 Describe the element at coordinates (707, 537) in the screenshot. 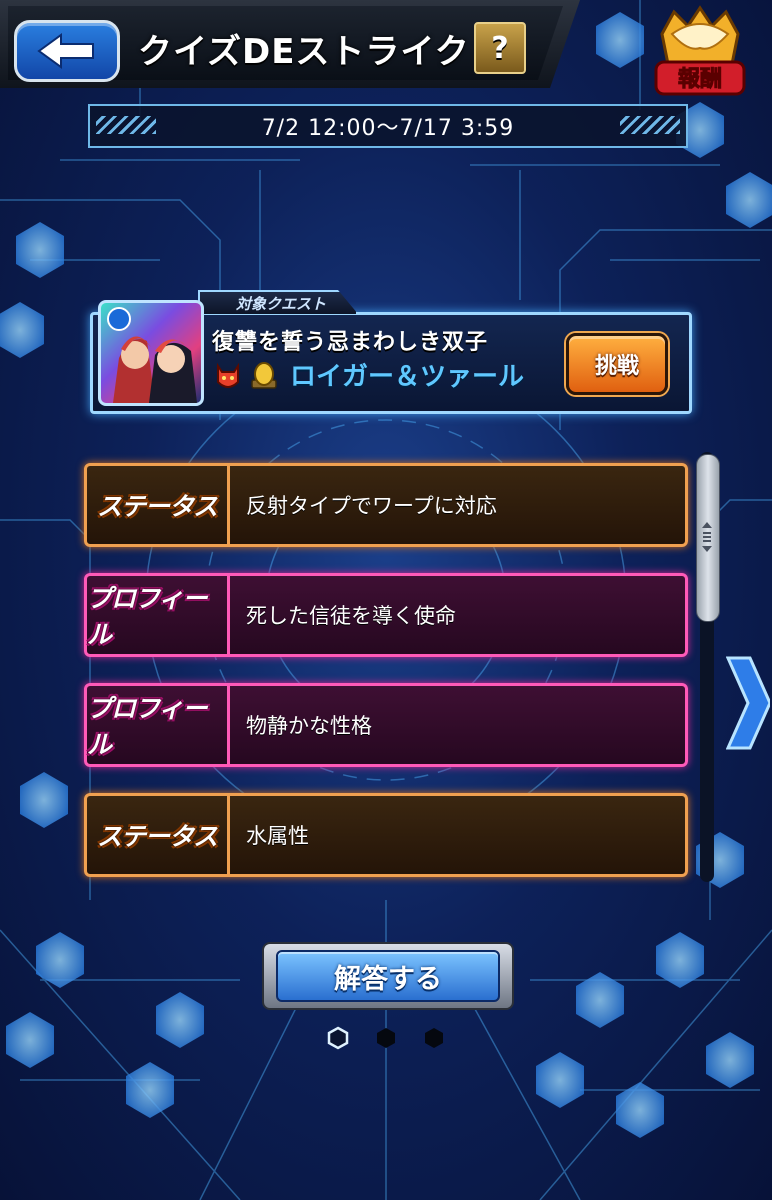

I see `scroll-grip-icon` at that location.